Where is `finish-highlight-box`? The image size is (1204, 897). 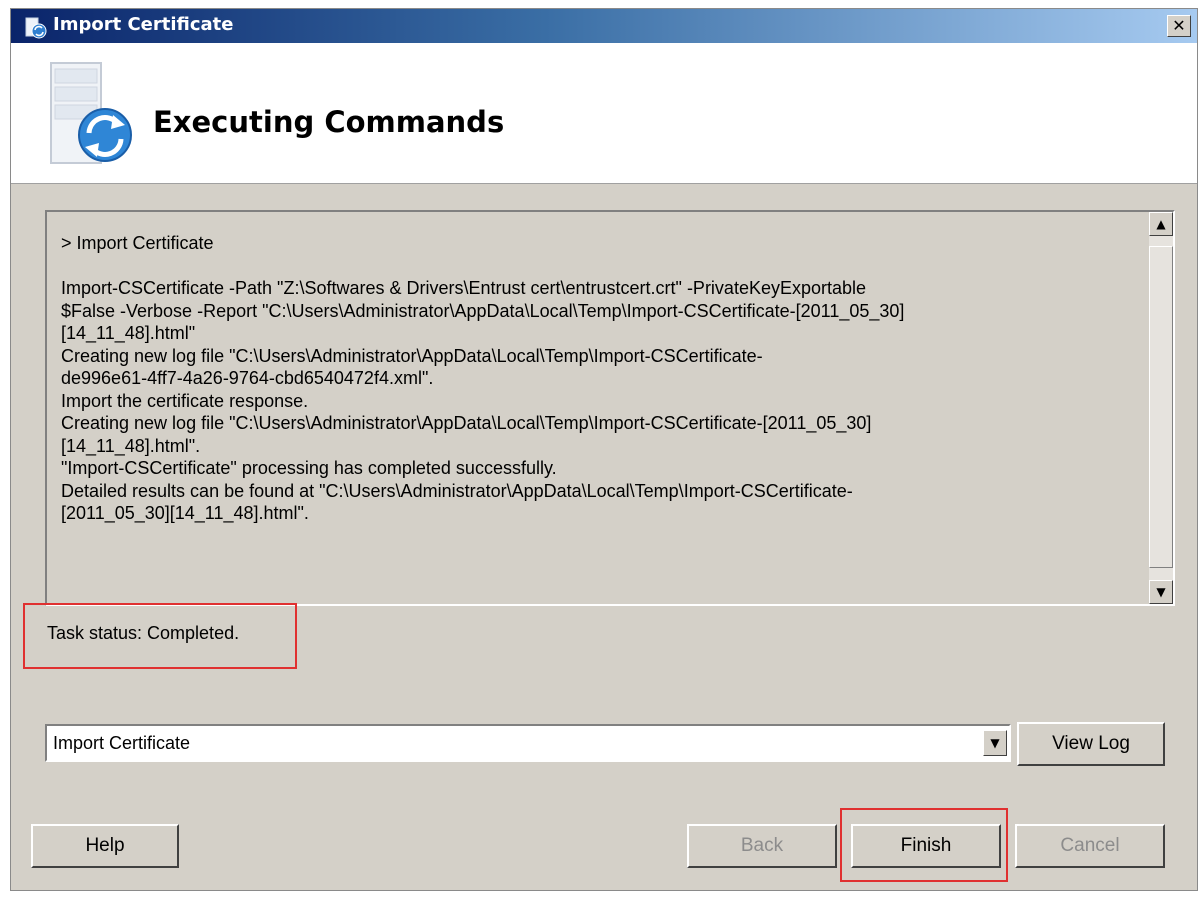
finish-highlight-box is located at coordinates (924, 845).